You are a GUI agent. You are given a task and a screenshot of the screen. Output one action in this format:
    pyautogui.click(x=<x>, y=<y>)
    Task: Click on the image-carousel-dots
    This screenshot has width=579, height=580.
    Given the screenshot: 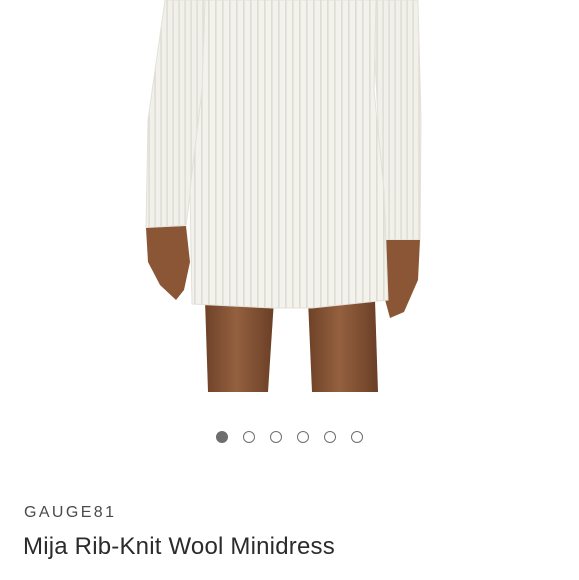 What is the action you would take?
    pyautogui.click(x=289, y=437)
    